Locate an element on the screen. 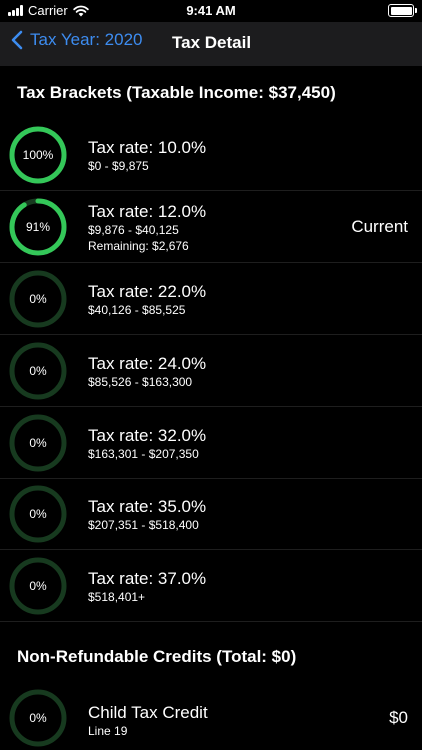 Image resolution: width=422 pixels, height=750 pixels. tax-rate-label: Tax rate: 24.0% is located at coordinates (147, 363).